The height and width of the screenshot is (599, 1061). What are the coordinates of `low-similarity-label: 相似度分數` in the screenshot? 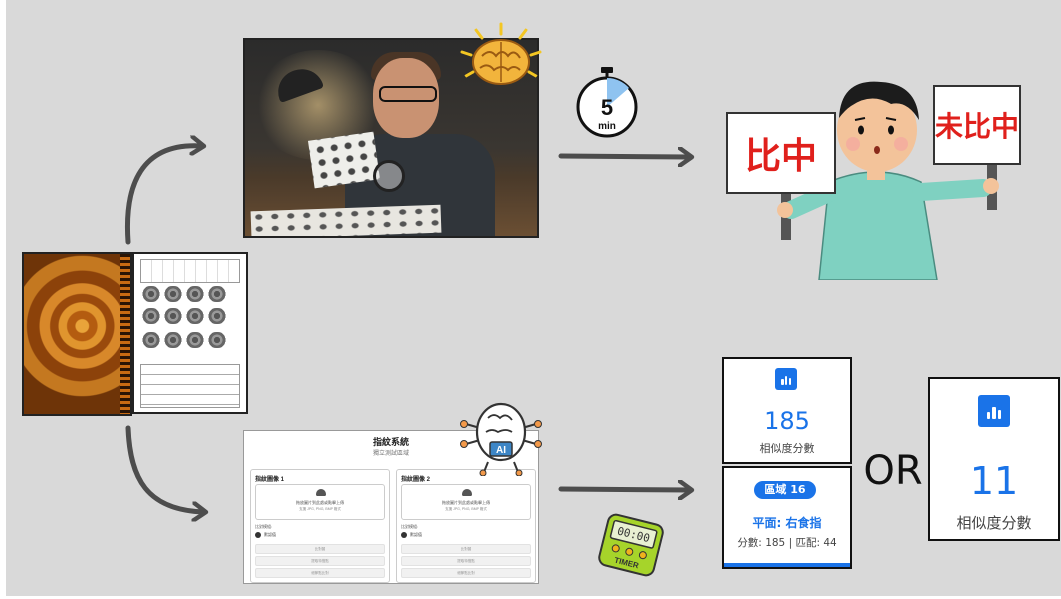 It's located at (994, 523).